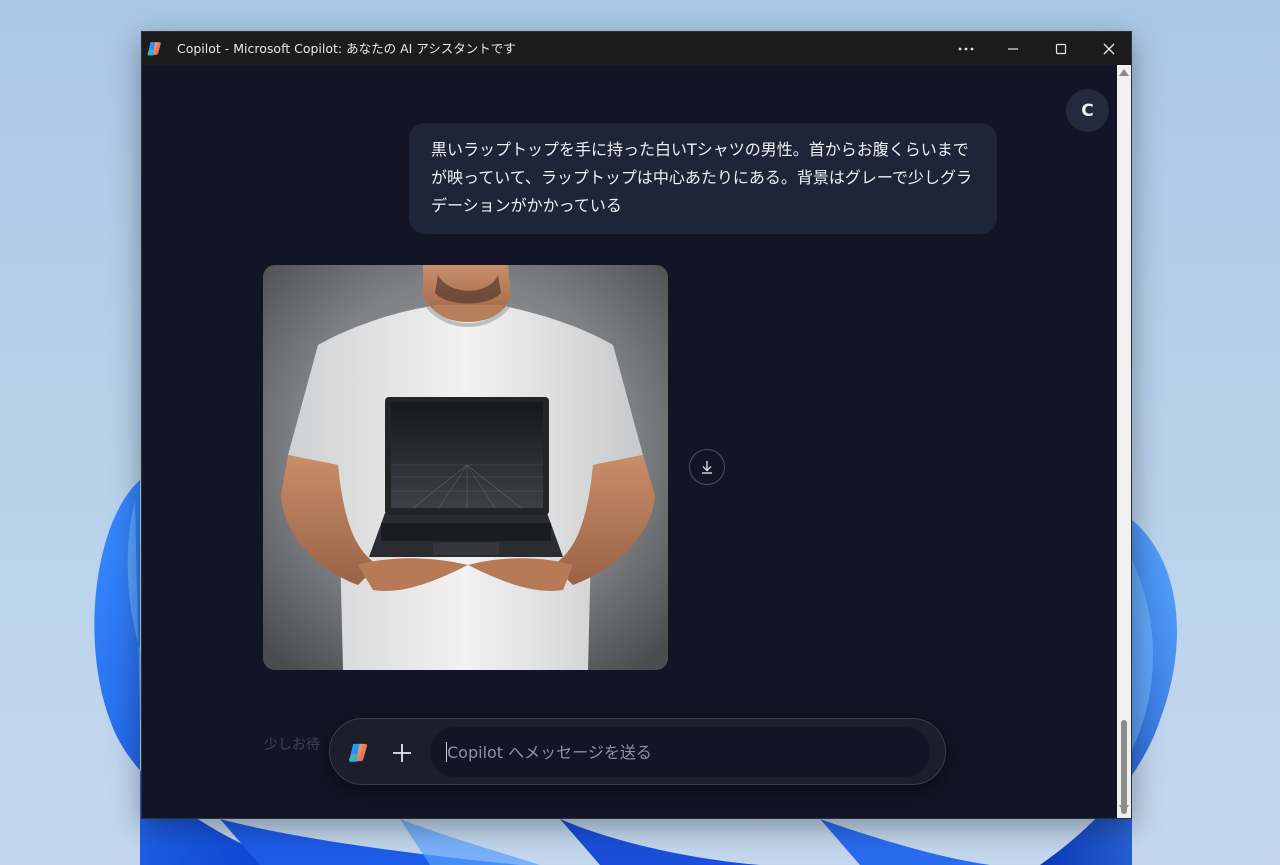 This screenshot has height=865, width=1280. I want to click on scroll-thumb, so click(1124, 767).